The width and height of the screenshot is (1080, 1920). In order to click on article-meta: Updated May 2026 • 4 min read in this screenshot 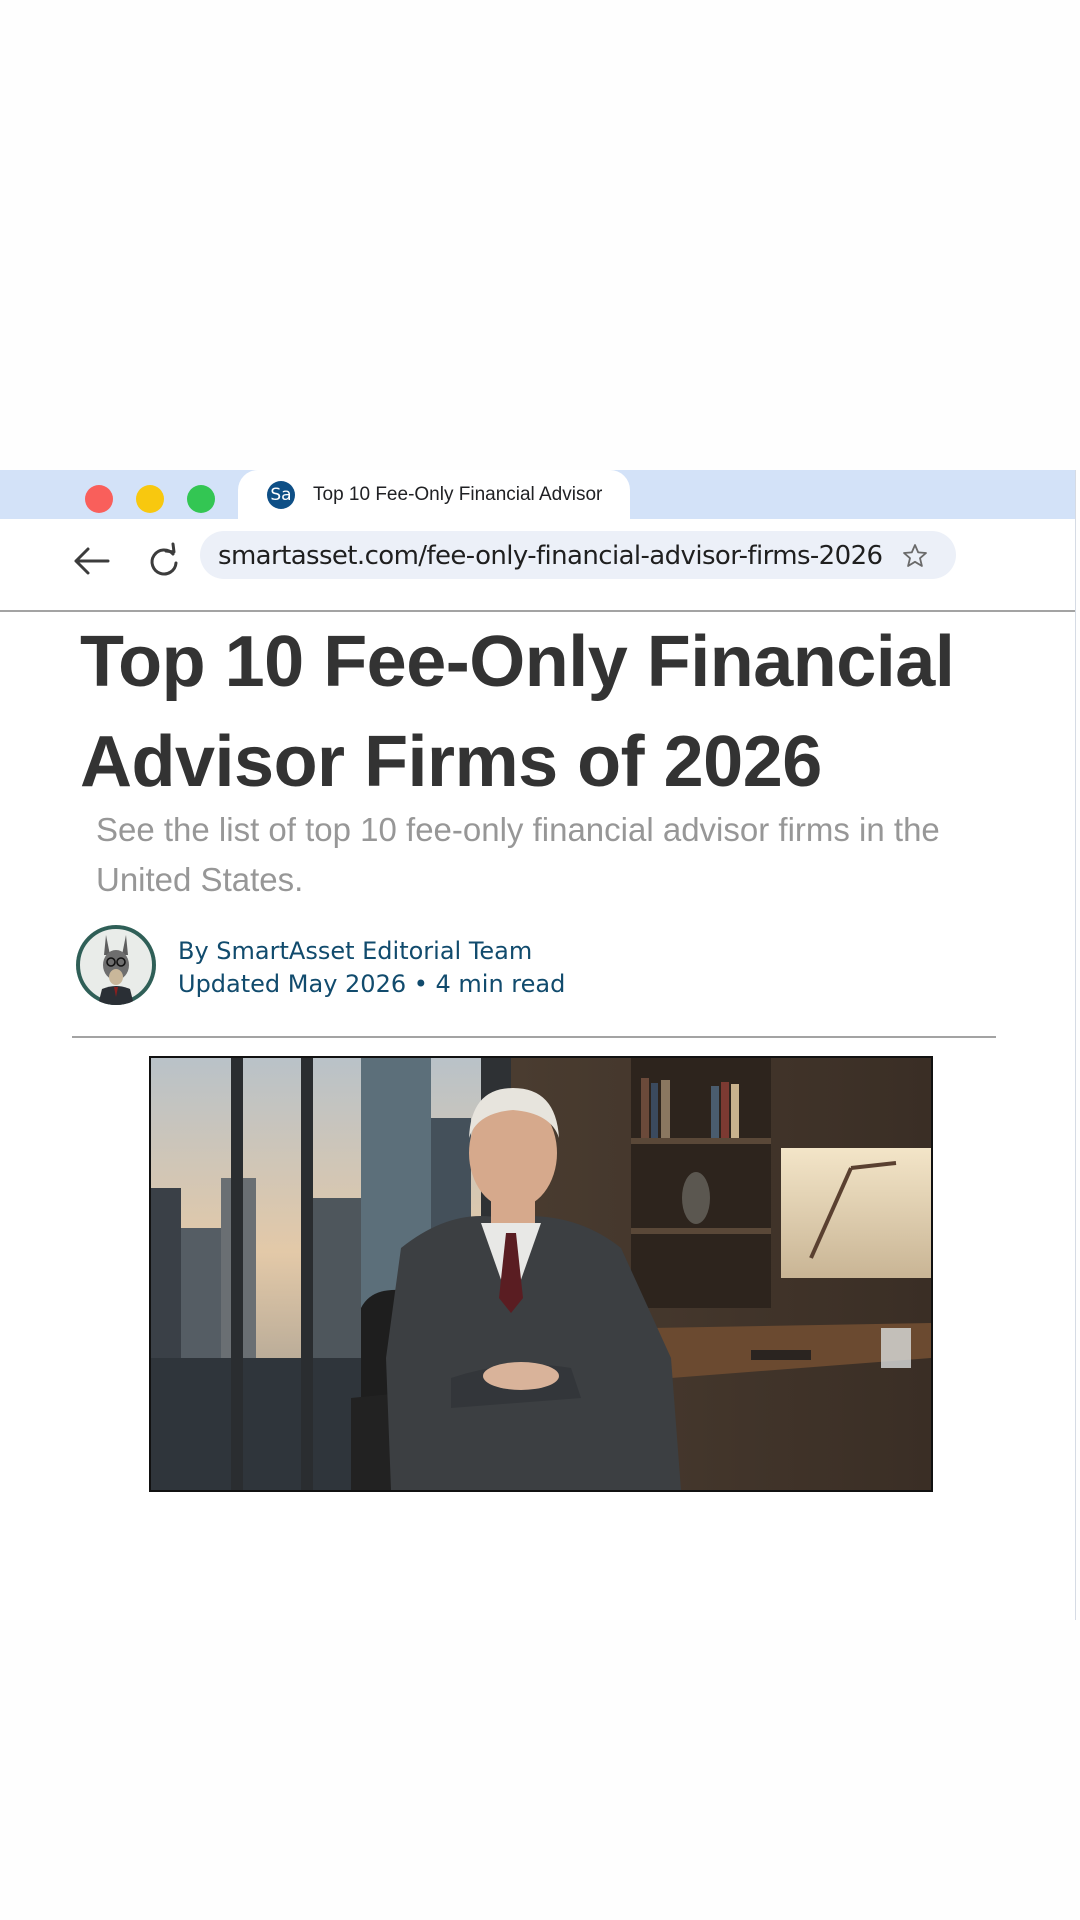, I will do `click(372, 984)`.